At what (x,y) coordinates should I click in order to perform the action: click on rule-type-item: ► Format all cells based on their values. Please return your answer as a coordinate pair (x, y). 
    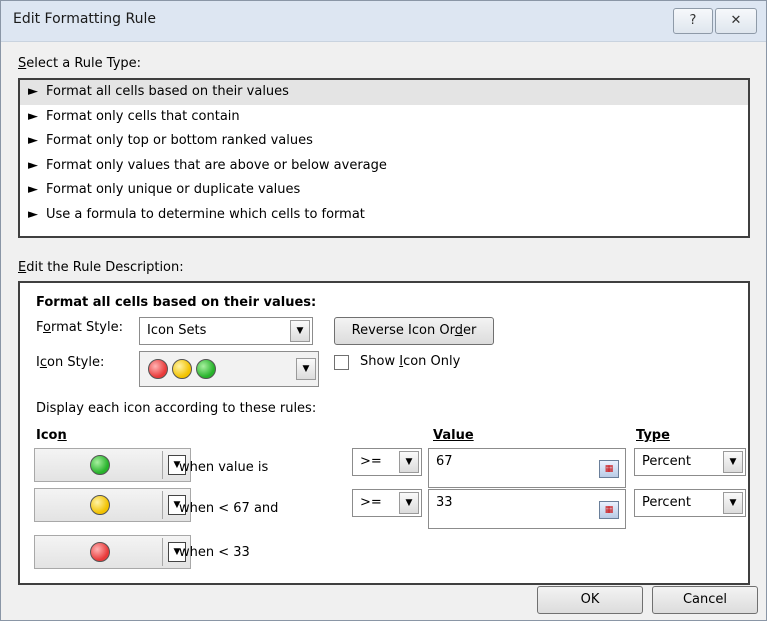
    Looking at the image, I should click on (384, 92).